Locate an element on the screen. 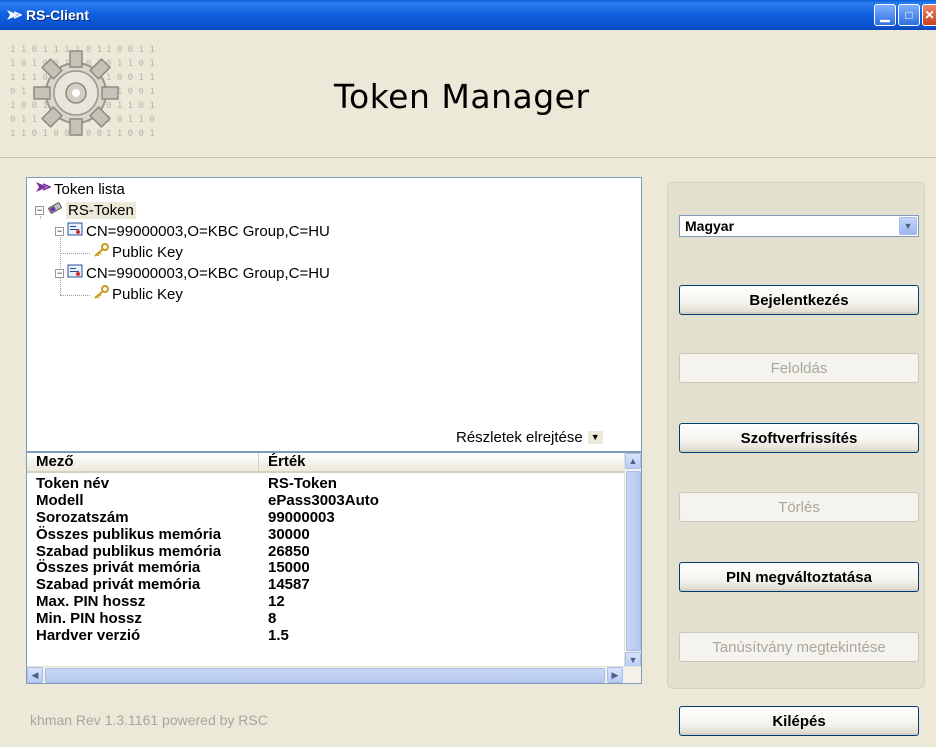 The image size is (936, 747). tree-item-public-key-2: Public Key is located at coordinates (138, 294).